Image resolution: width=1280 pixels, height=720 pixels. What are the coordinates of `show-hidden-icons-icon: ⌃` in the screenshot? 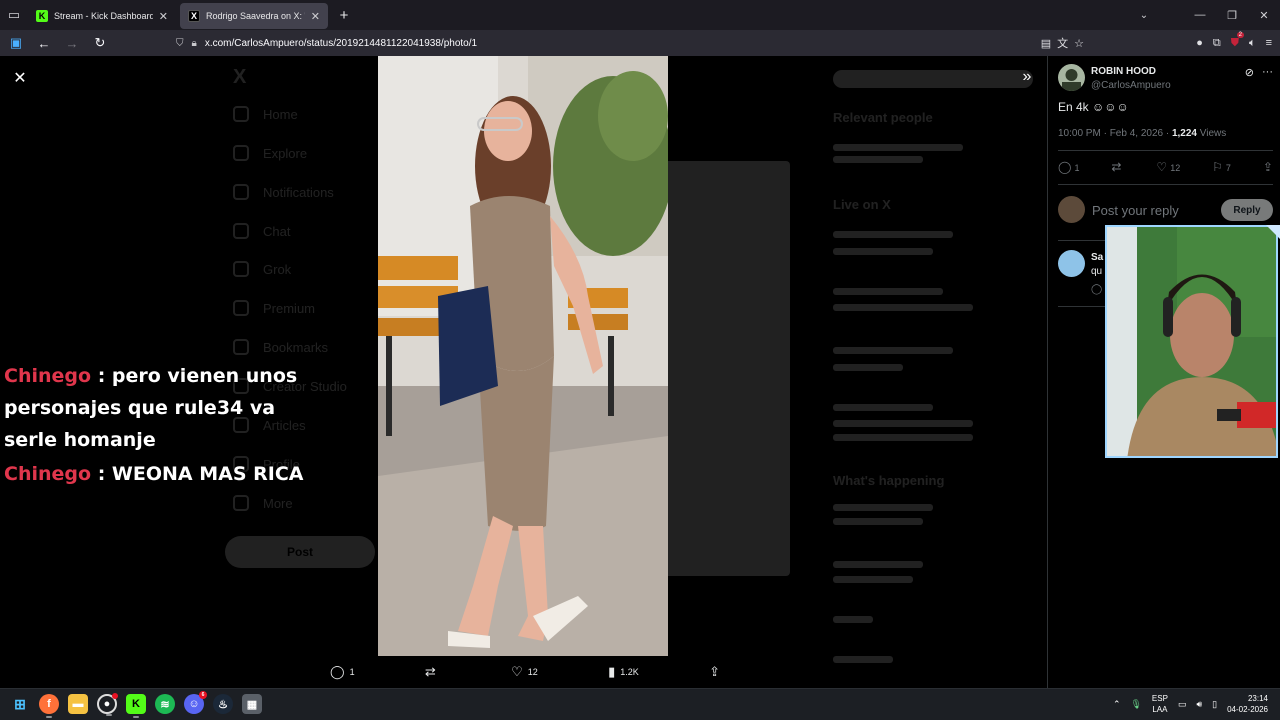 It's located at (1117, 704).